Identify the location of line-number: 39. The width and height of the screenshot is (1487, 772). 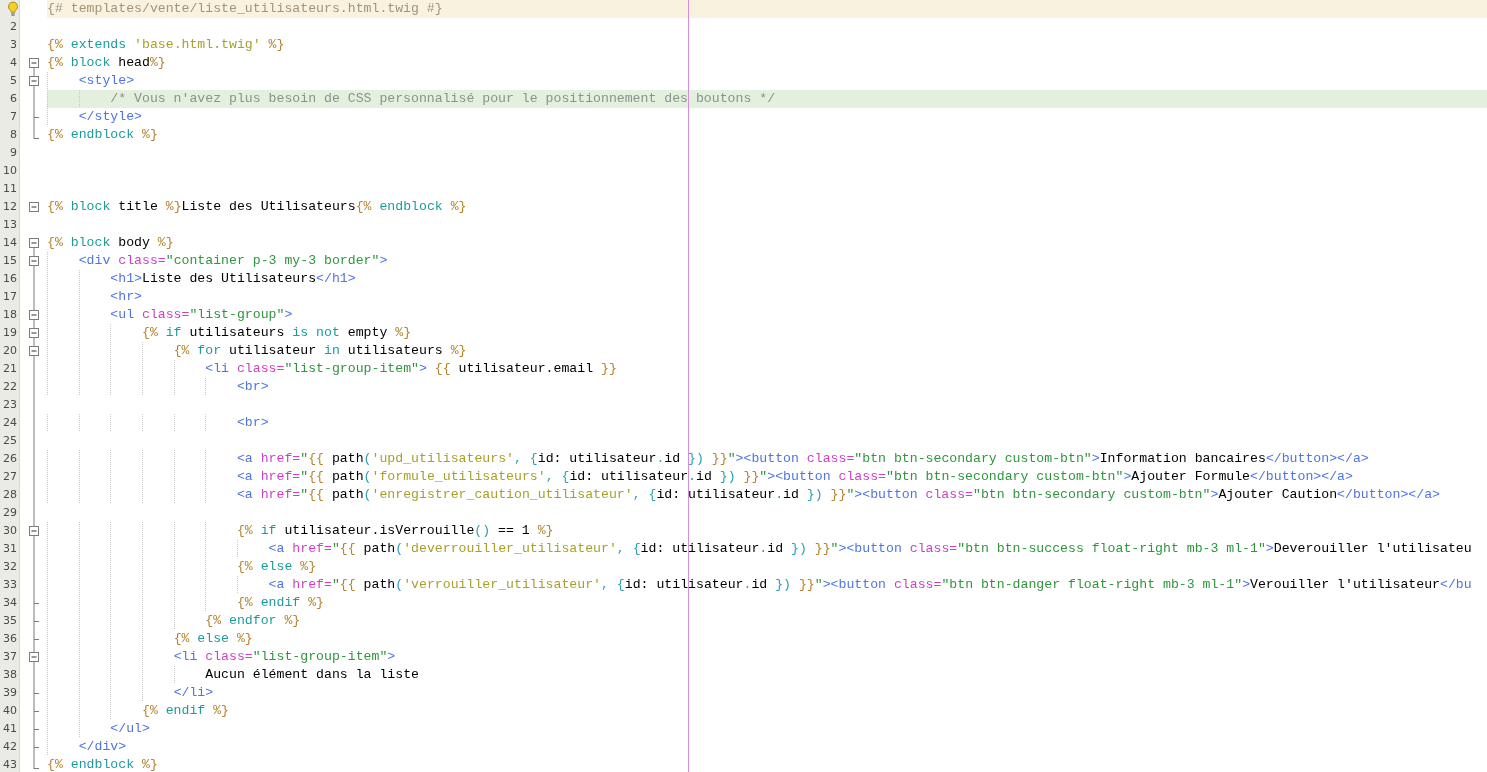
(10, 693).